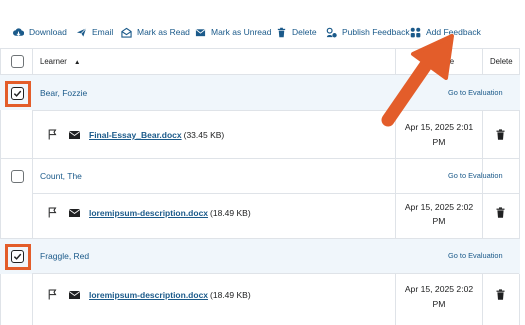  Describe the element at coordinates (260, 92) in the screenshot. I see `learner-row: Bear, Fozzie Go to Evaluation` at that location.